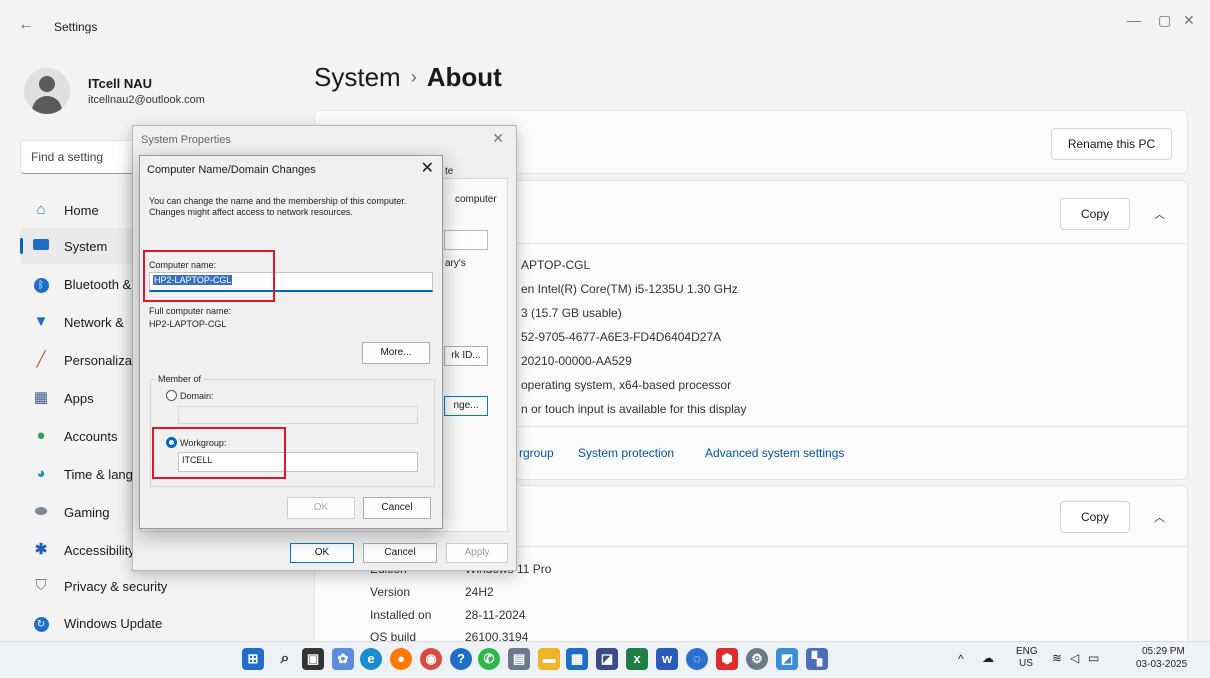 Image resolution: width=1210 pixels, height=678 pixels. I want to click on workgroup-text-fragment: ary's, so click(455, 263).